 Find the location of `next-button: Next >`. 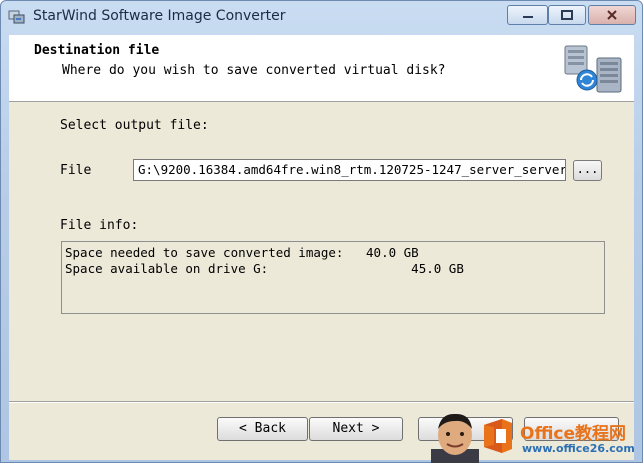

next-button: Next > is located at coordinates (356, 429).